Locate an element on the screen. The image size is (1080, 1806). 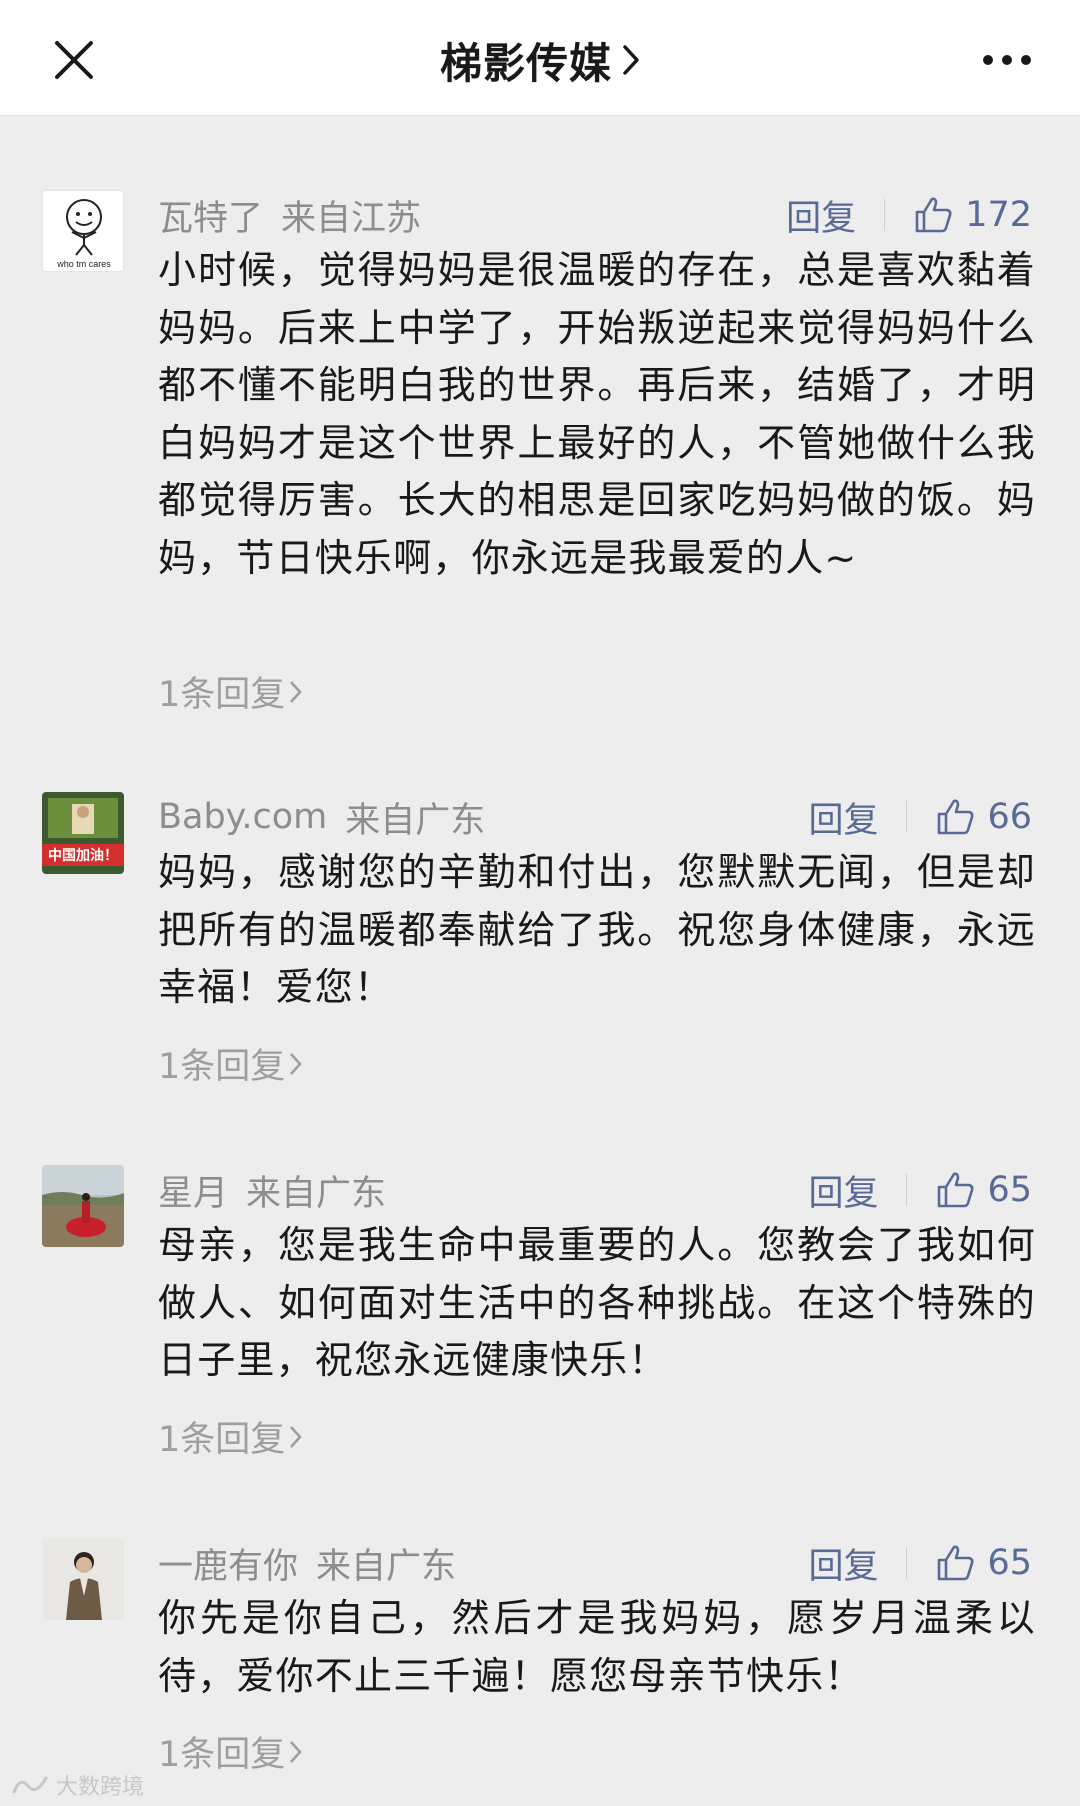
avatar-caption: 中国加油！ is located at coordinates (83, 855).